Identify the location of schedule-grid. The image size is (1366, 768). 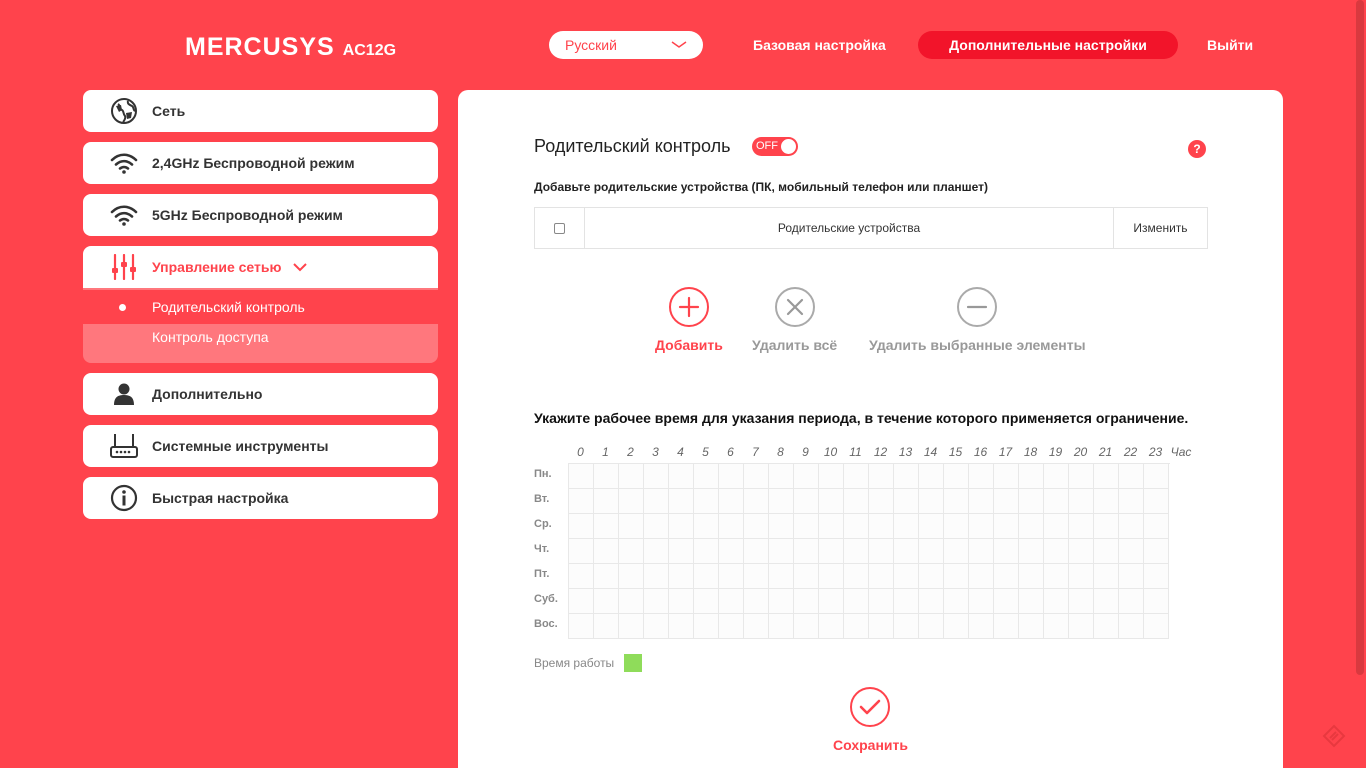
(869, 551).